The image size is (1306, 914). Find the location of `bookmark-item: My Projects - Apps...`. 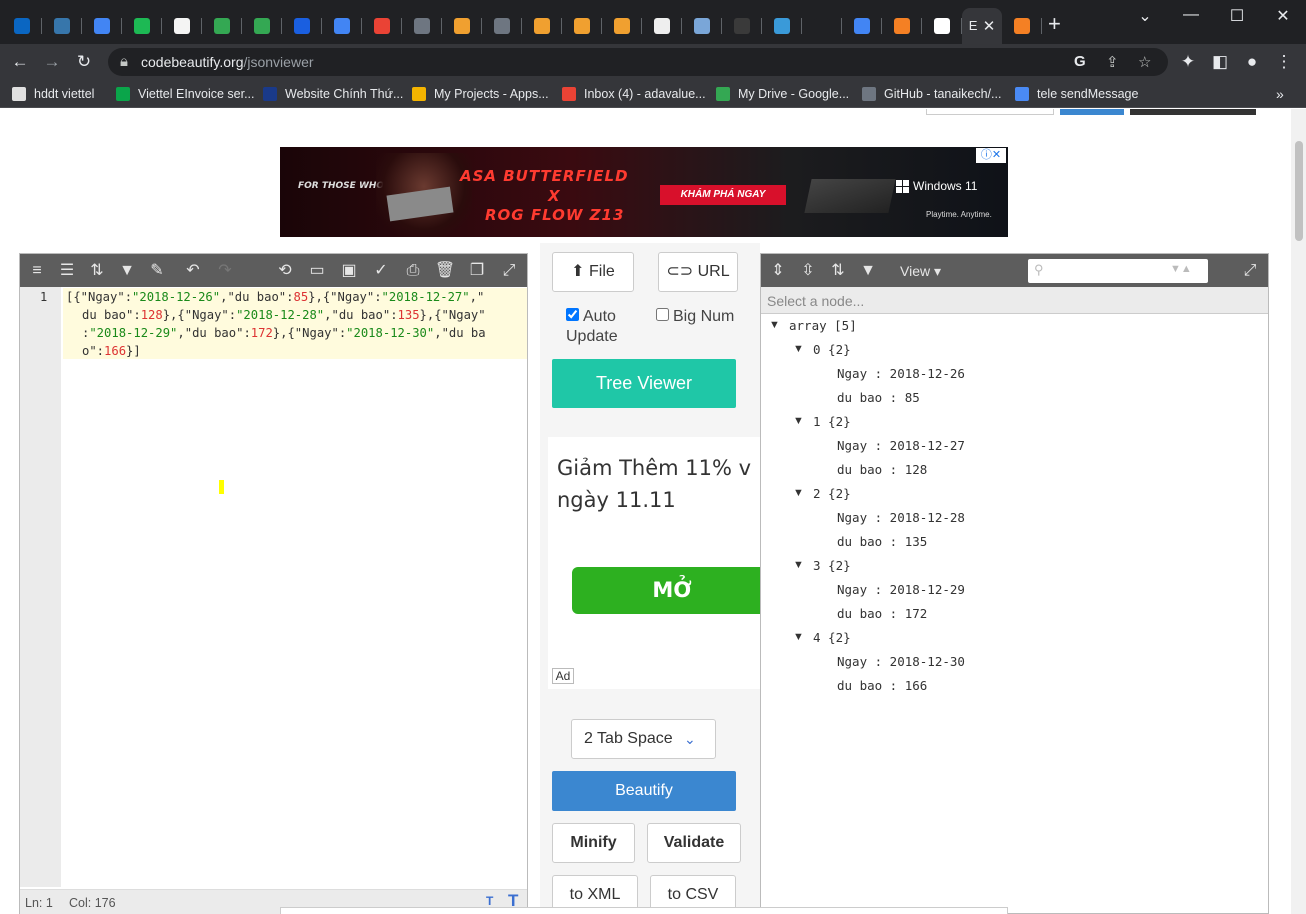

bookmark-item: My Projects - Apps... is located at coordinates (480, 94).